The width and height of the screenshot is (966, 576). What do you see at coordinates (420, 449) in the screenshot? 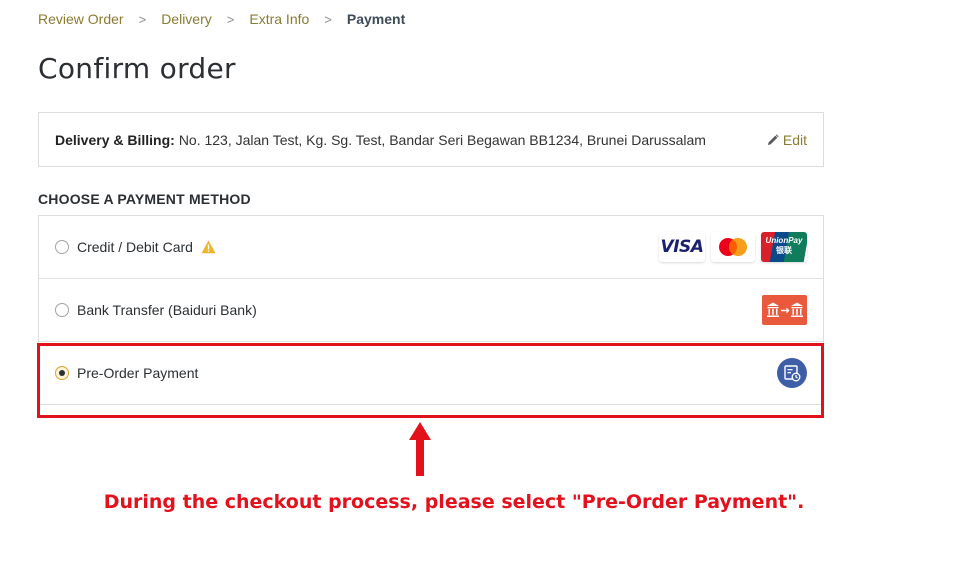
I see `arrow-up-icon` at bounding box center [420, 449].